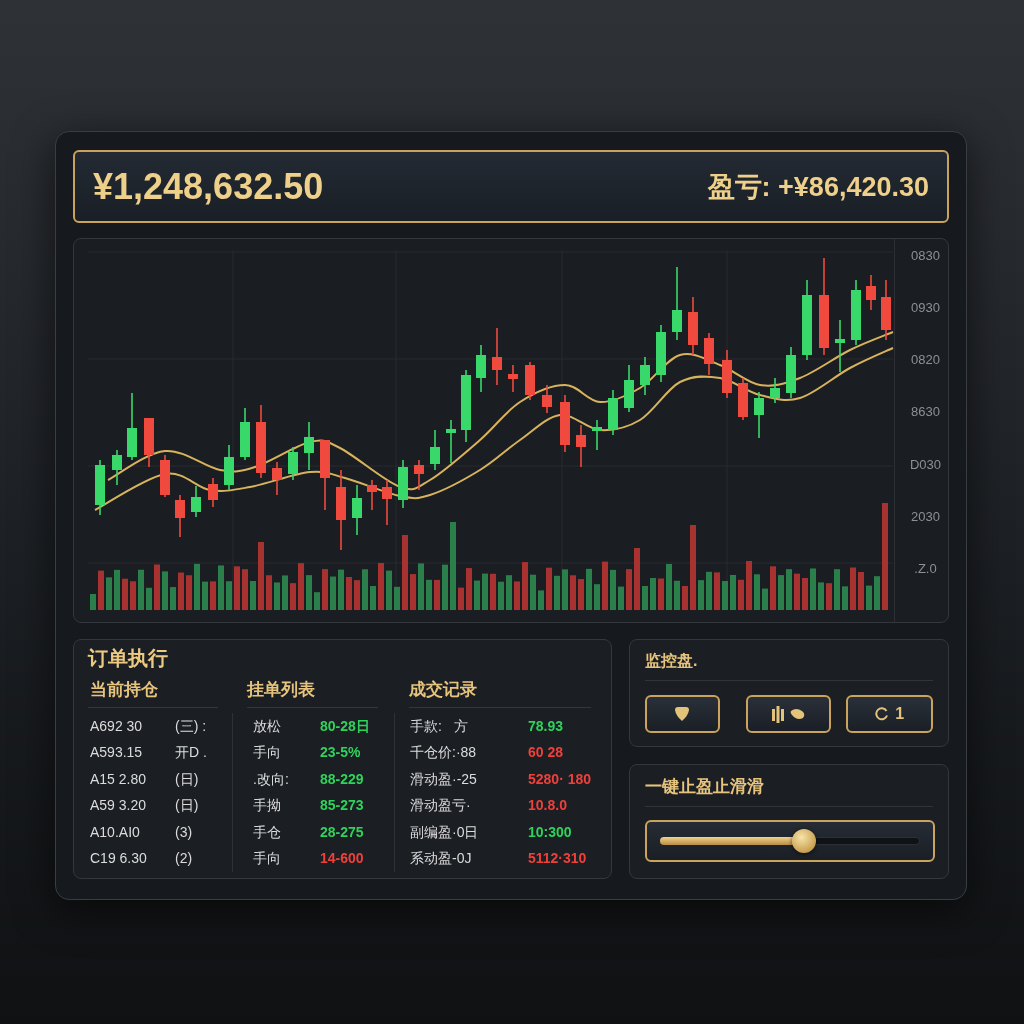 Image resolution: width=1024 pixels, height=1024 pixels. I want to click on tool-button: 1, so click(889, 714).